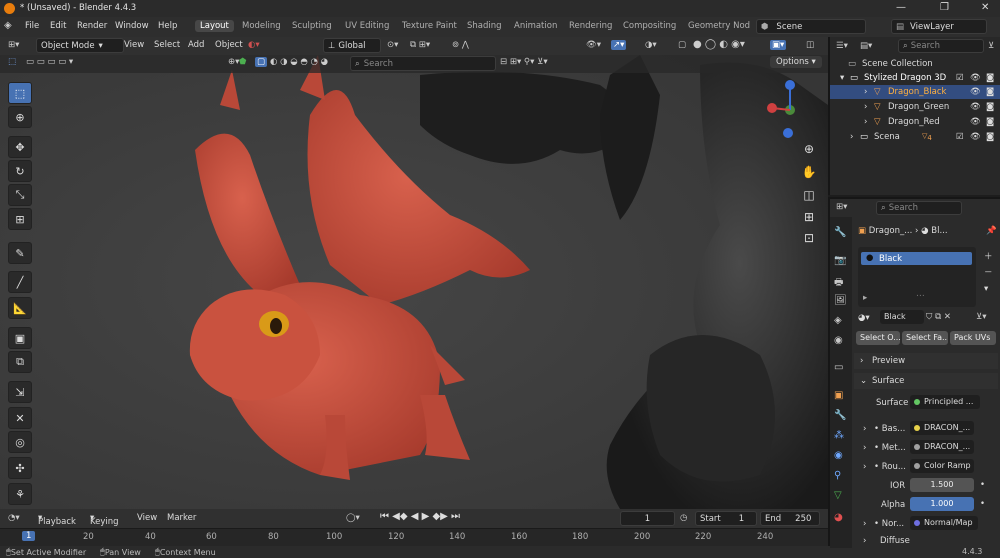 The height and width of the screenshot is (558, 1000). Describe the element at coordinates (20, 171) in the screenshot. I see `rotate-tool-icon: ↻` at that location.